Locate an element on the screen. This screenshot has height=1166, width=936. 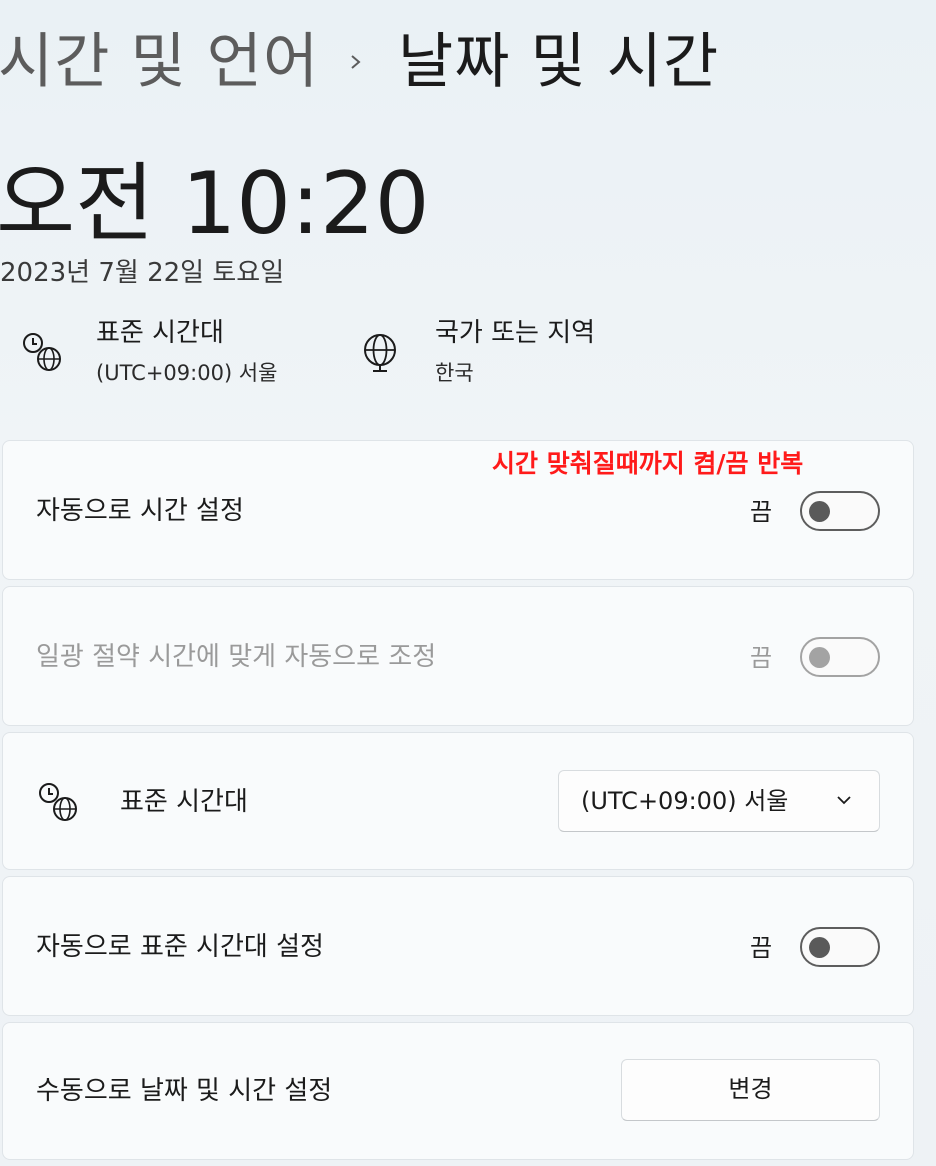
auto-timezone-state: 끔 is located at coordinates (761, 948).